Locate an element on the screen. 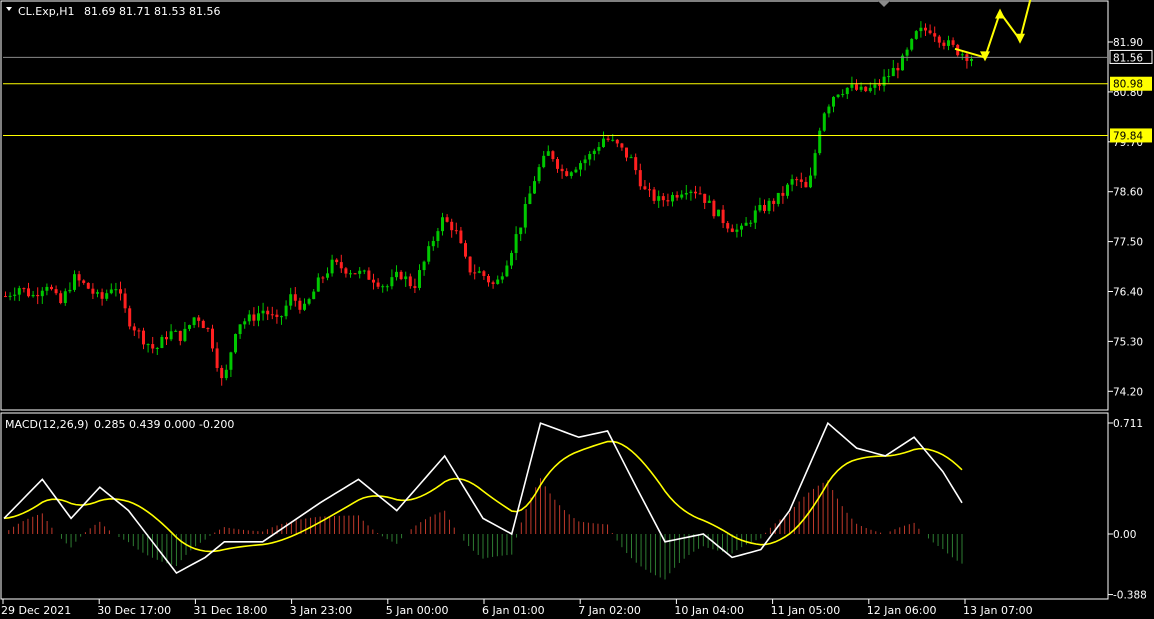 This screenshot has height=619, width=1154. macd-tick-label: -0.388 is located at coordinates (1130, 596).